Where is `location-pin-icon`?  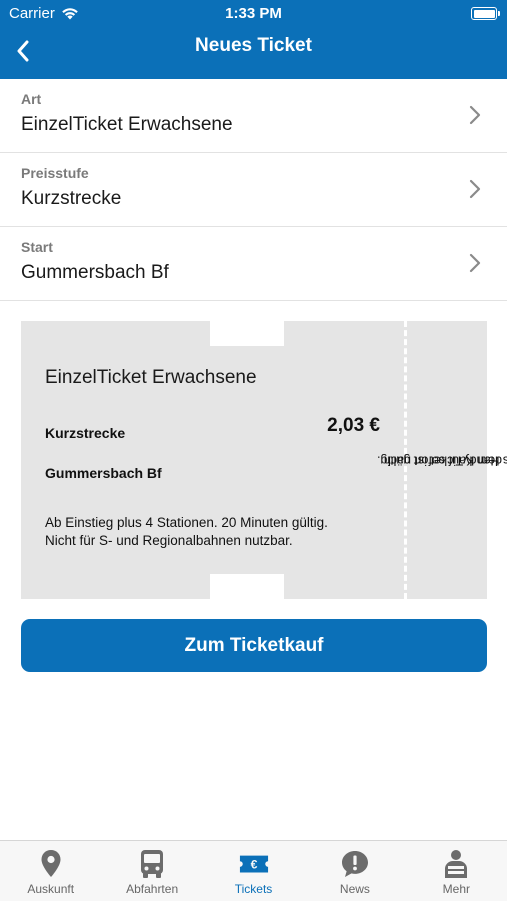 location-pin-icon is located at coordinates (51, 863).